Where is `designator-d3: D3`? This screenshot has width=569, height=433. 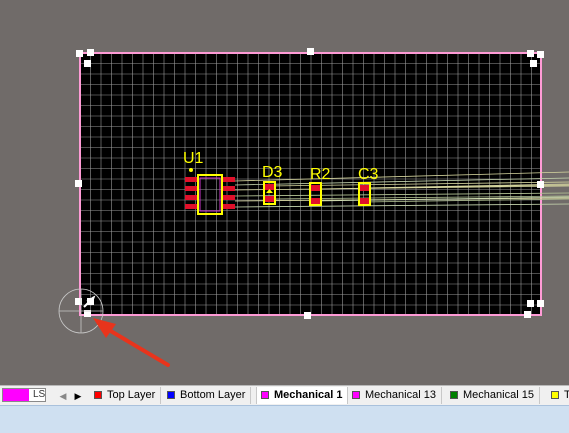
designator-d3: D3 is located at coordinates (272, 172).